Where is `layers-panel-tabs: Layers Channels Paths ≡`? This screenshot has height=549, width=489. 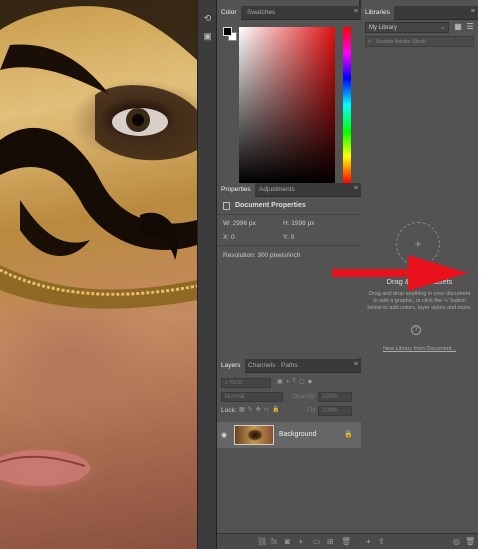 layers-panel-tabs: Layers Channels Paths ≡ is located at coordinates (289, 366).